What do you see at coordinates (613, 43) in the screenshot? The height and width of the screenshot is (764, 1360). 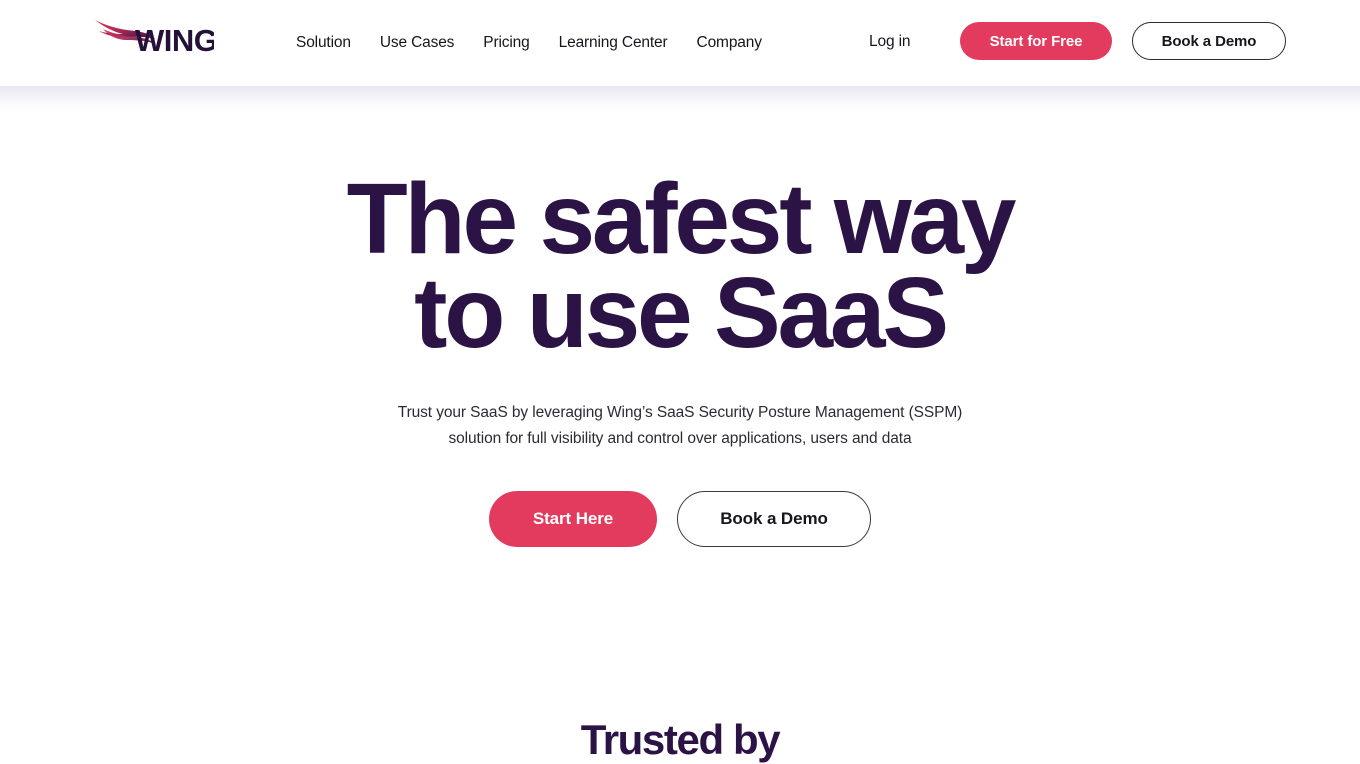 I see `nav-item-learning-center: Learning Center` at bounding box center [613, 43].